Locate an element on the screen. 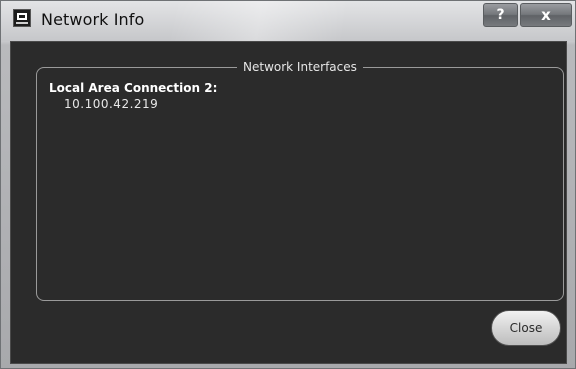 This screenshot has width=576, height=369. window-title: Network Info is located at coordinates (93, 19).